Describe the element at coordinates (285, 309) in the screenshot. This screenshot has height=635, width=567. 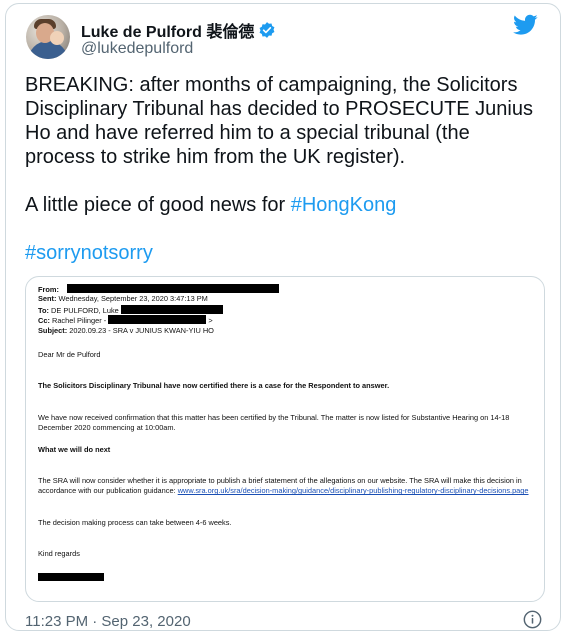
I see `email-to-line: To: DE PULFORD, Luke` at that location.